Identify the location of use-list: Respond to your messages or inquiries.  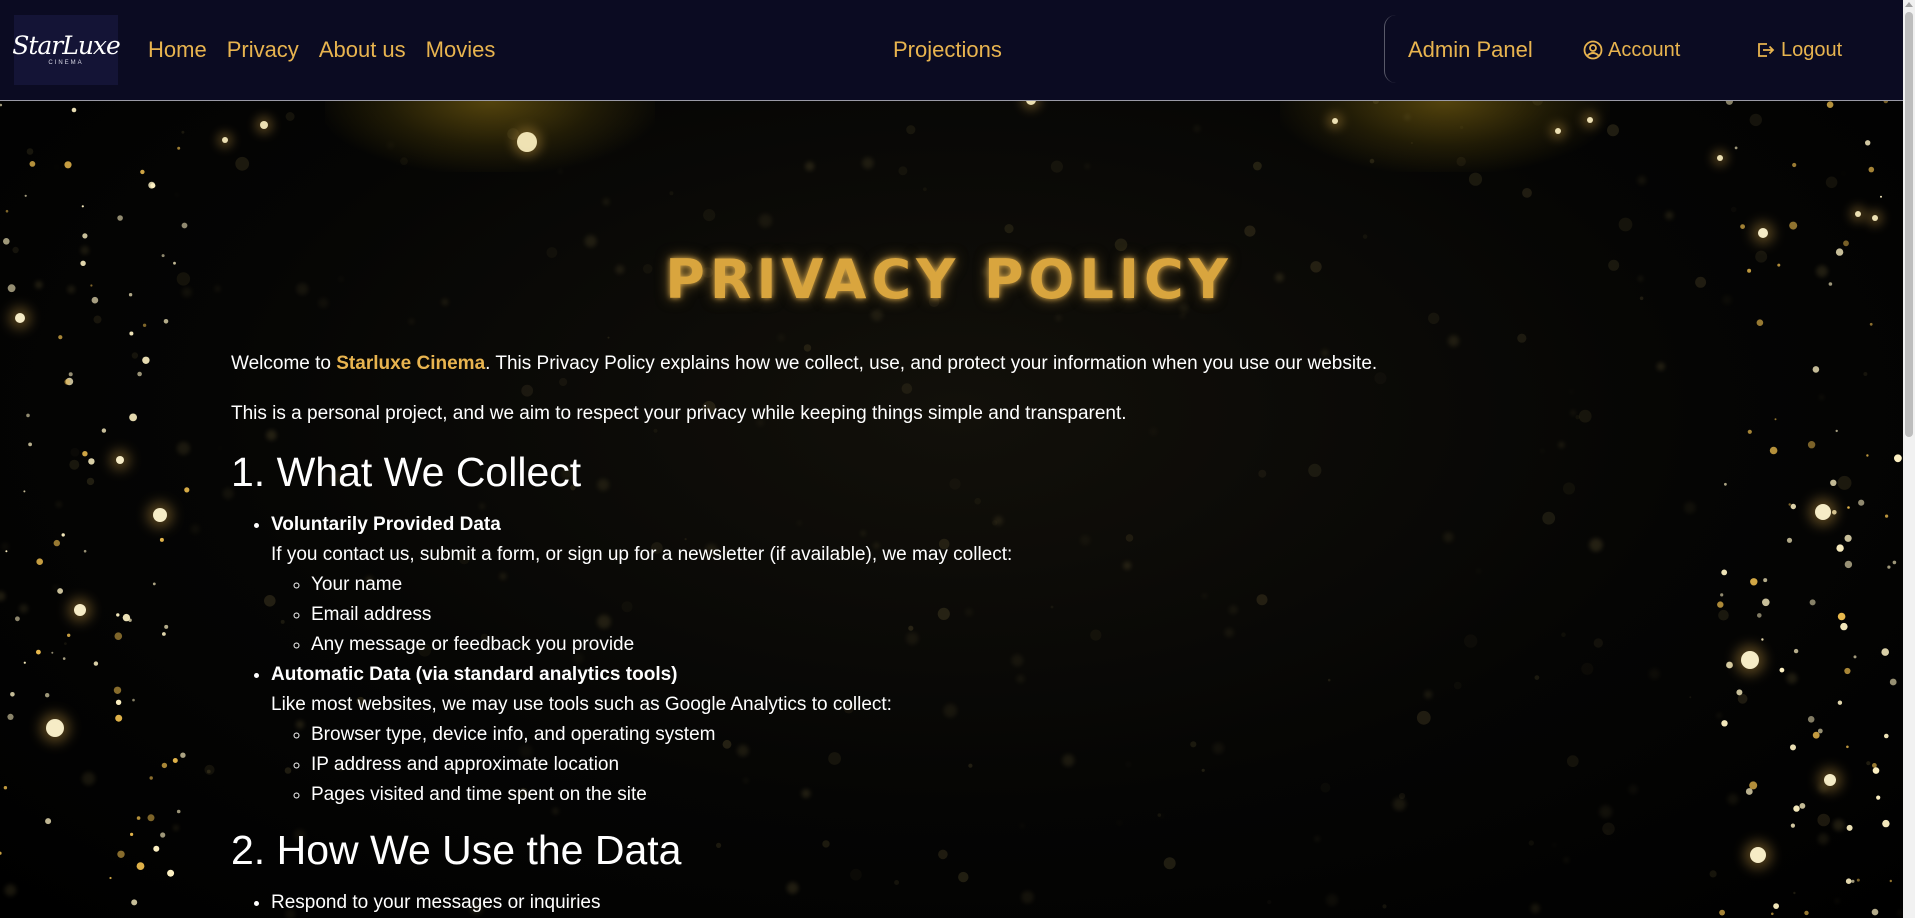
(416, 903).